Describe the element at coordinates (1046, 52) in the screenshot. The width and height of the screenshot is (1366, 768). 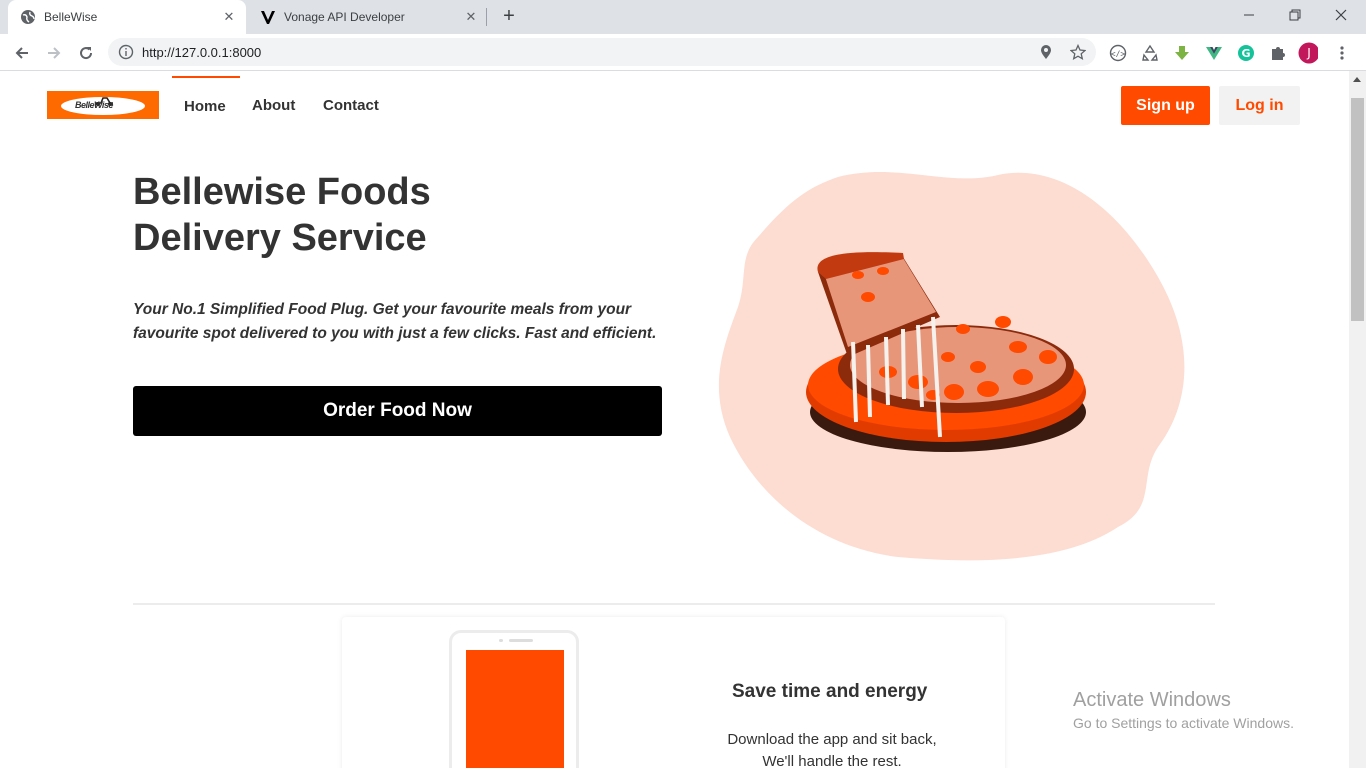
I see `location-pin-icon` at that location.